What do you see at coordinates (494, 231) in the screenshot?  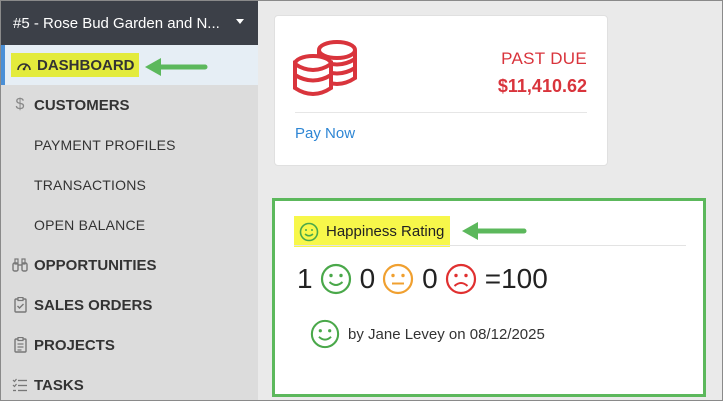 I see `annotation-arrow-happiness` at bounding box center [494, 231].